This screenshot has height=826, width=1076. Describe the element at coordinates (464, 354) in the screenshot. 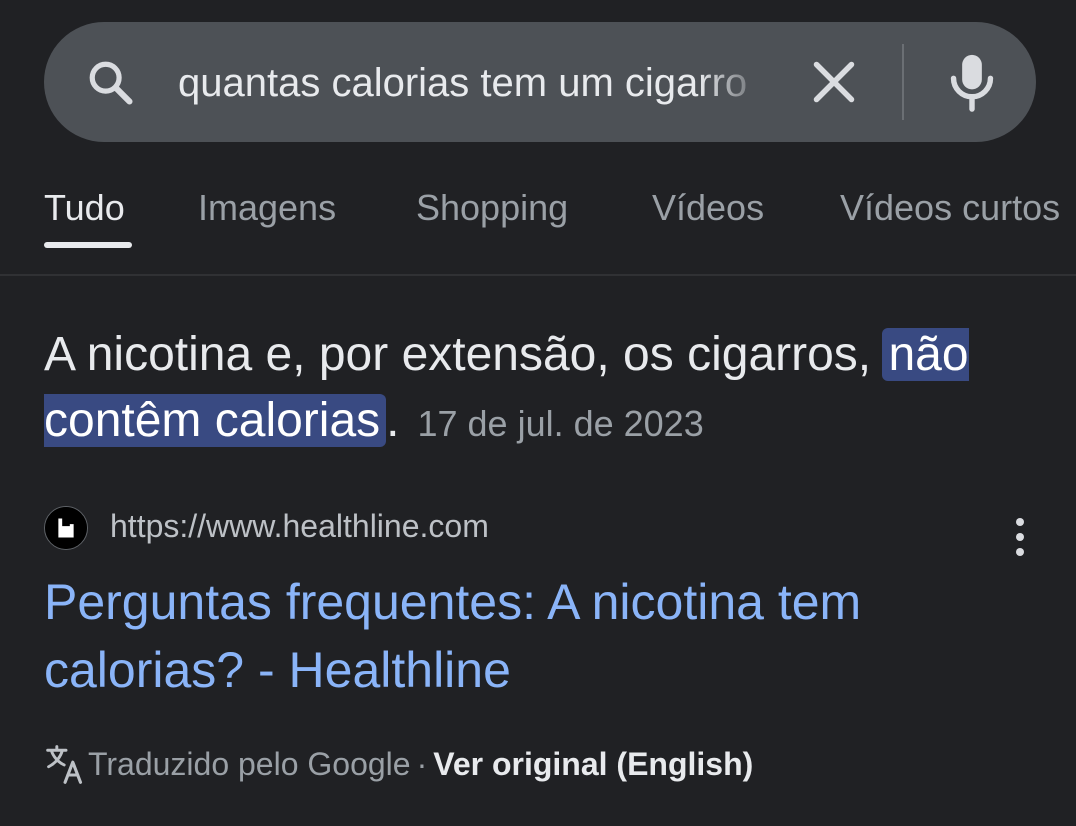

I see `snippet-text: A nicotina e, por extensão, os cigarros,` at that location.